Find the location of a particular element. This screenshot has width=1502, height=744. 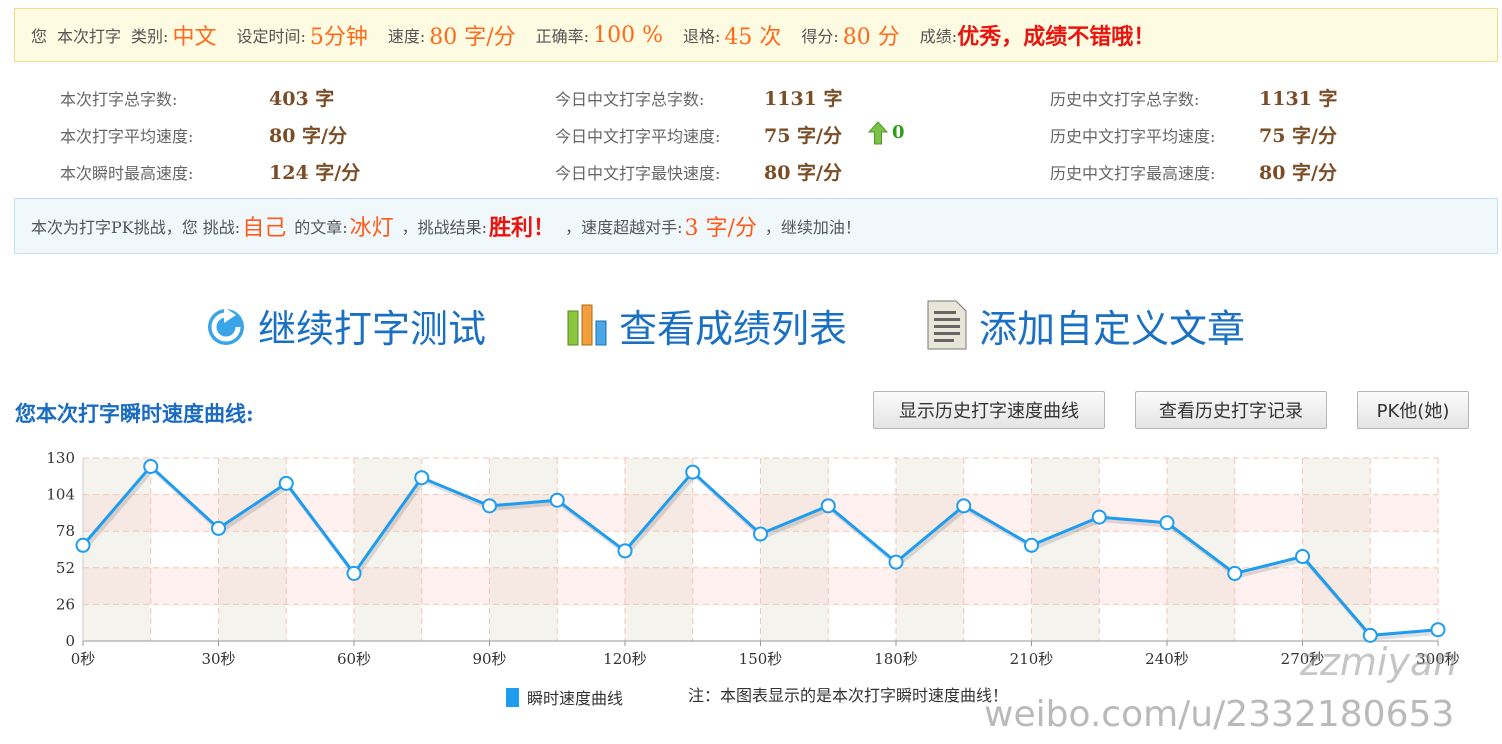

chart-legend: 瞬时速度曲线 is located at coordinates (564, 697).